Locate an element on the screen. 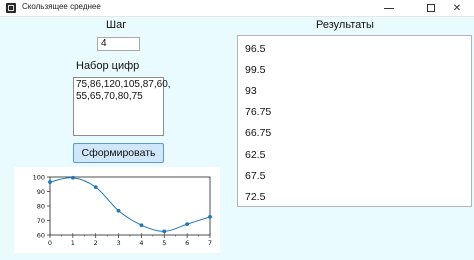 The height and width of the screenshot is (260, 474). minimize-button is located at coordinates (389, 8).